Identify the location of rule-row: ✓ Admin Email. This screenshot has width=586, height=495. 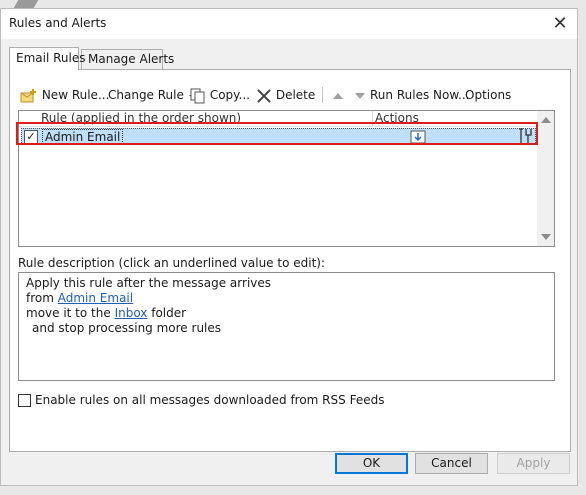
(278, 136).